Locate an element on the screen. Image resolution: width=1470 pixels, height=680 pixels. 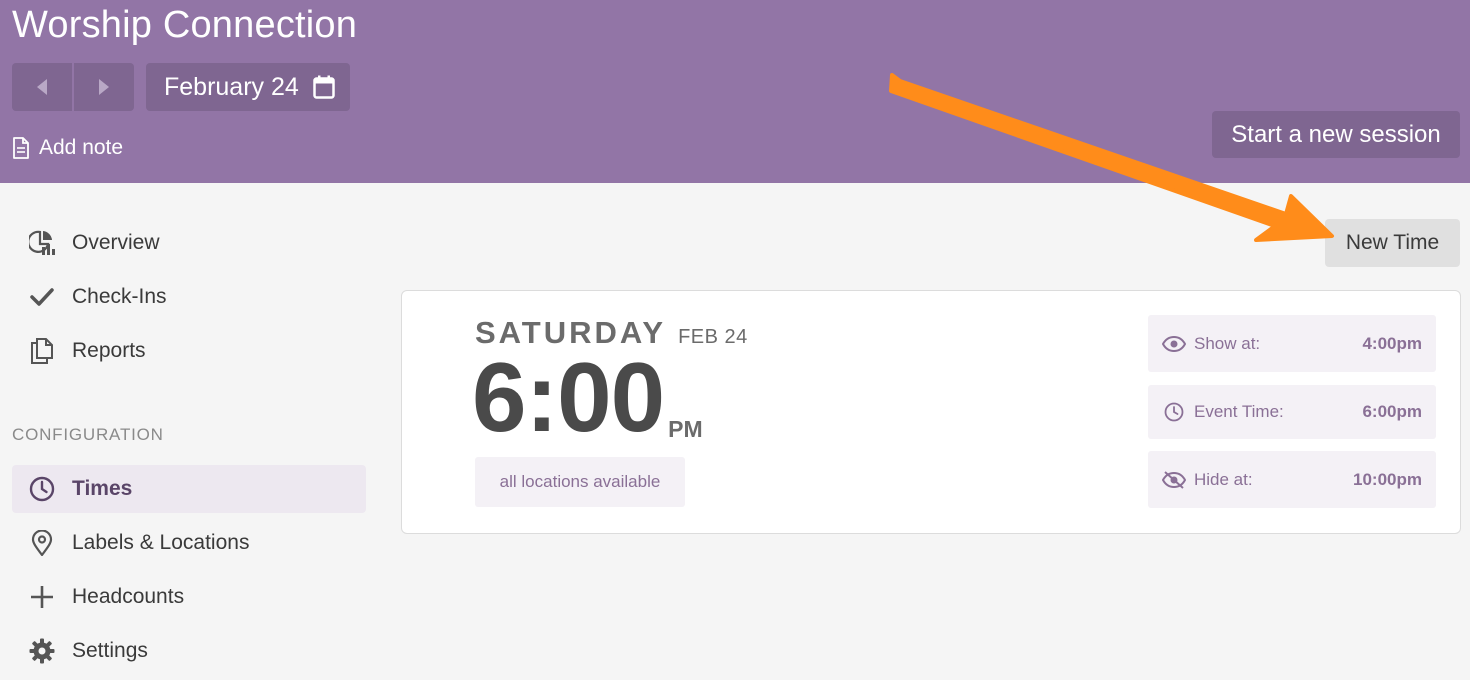
event-day-date: FEB 24 is located at coordinates (713, 337).